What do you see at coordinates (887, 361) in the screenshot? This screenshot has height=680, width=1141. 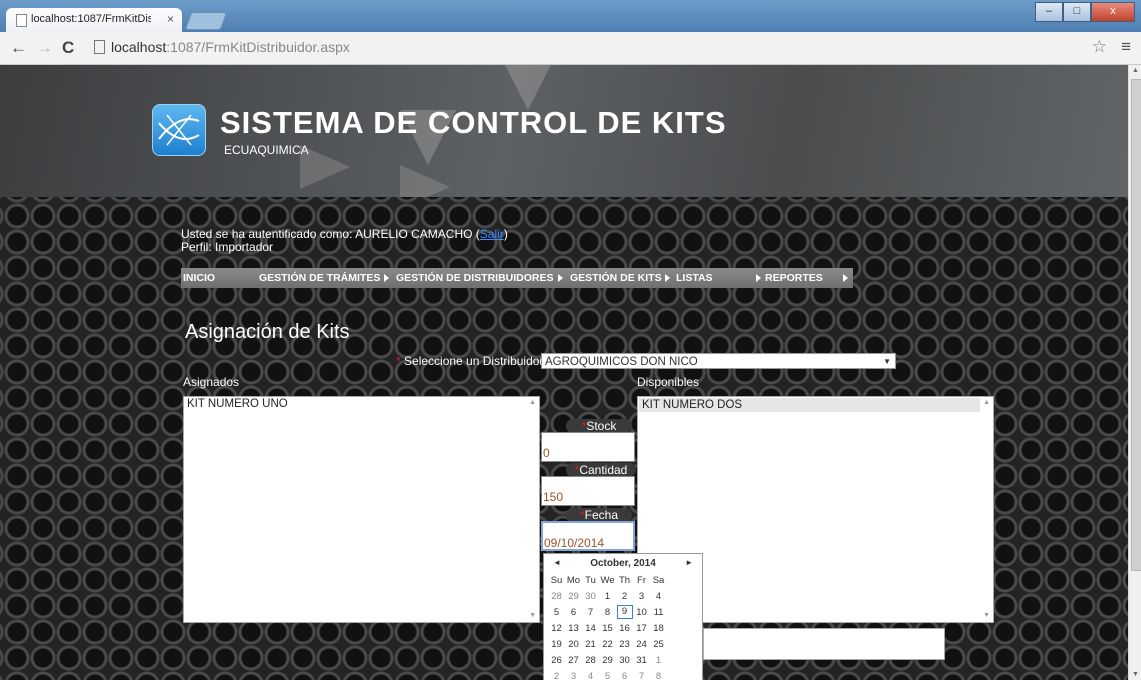 I see `dropdown-arrow-icon: ▼` at bounding box center [887, 361].